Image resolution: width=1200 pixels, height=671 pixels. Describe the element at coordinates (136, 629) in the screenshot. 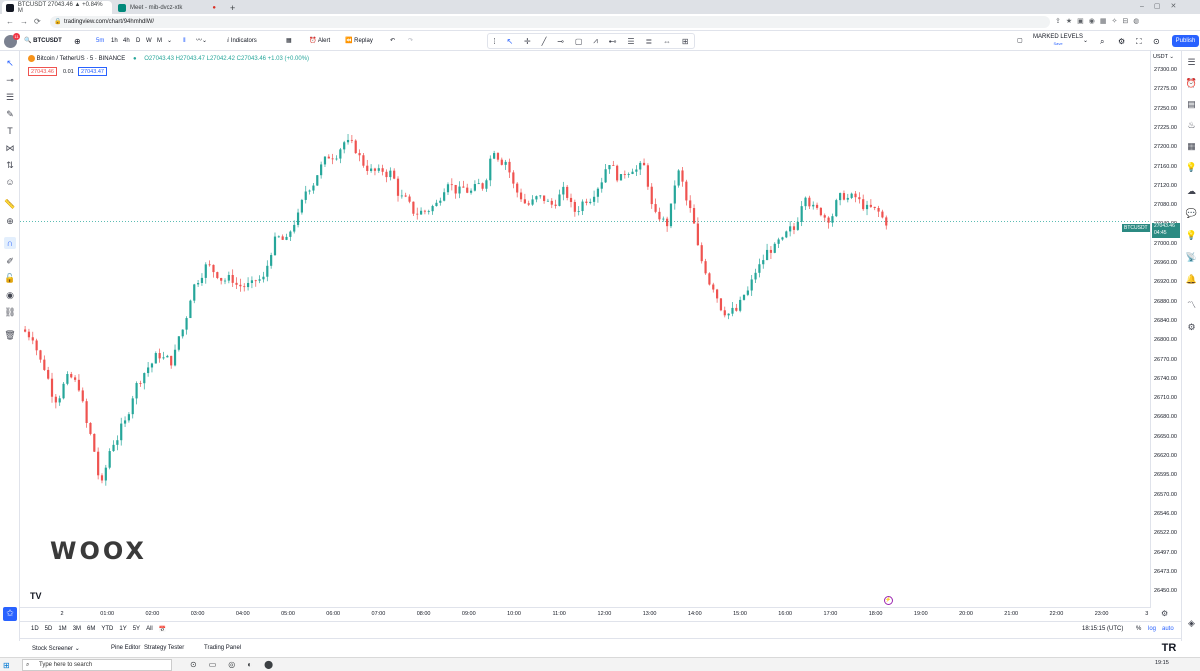

I see `range-5y: 5Y` at that location.